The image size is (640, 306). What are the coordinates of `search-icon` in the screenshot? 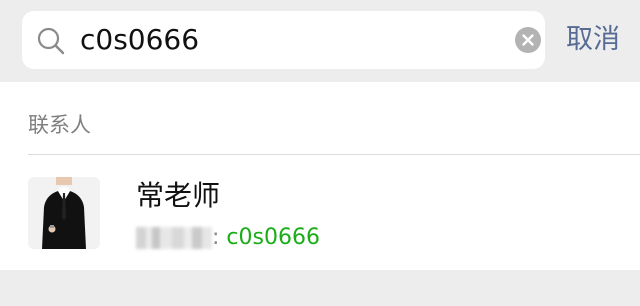 It's located at (51, 41).